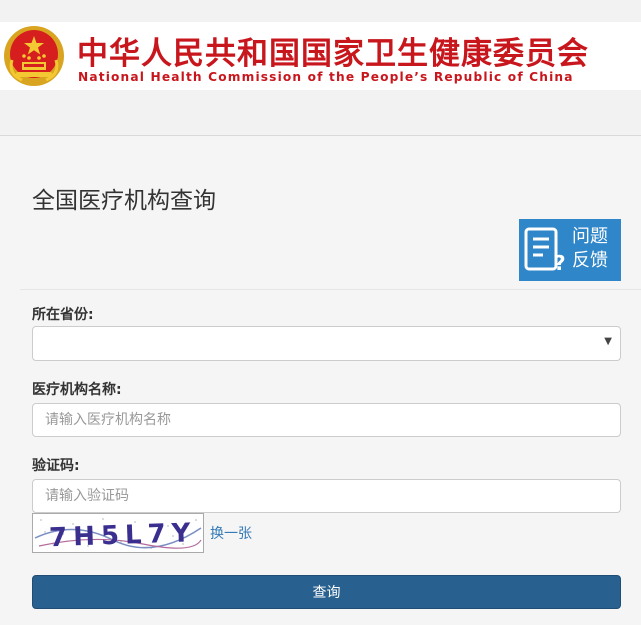  I want to click on province-label: 所在省份:, so click(63, 315).